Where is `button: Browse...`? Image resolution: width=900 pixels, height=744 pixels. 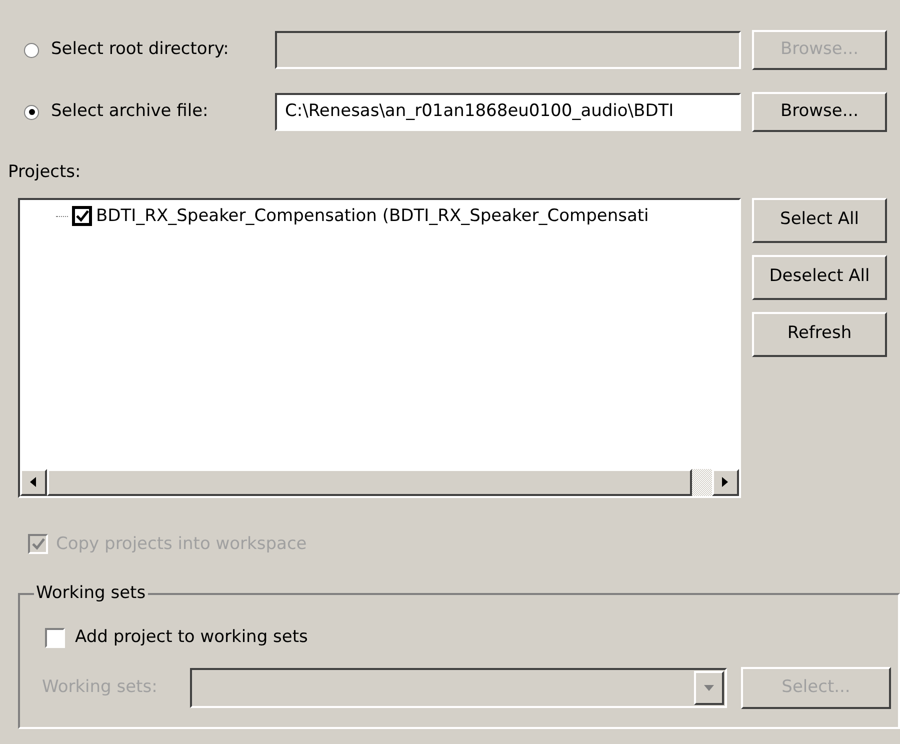
button: Browse... is located at coordinates (819, 112).